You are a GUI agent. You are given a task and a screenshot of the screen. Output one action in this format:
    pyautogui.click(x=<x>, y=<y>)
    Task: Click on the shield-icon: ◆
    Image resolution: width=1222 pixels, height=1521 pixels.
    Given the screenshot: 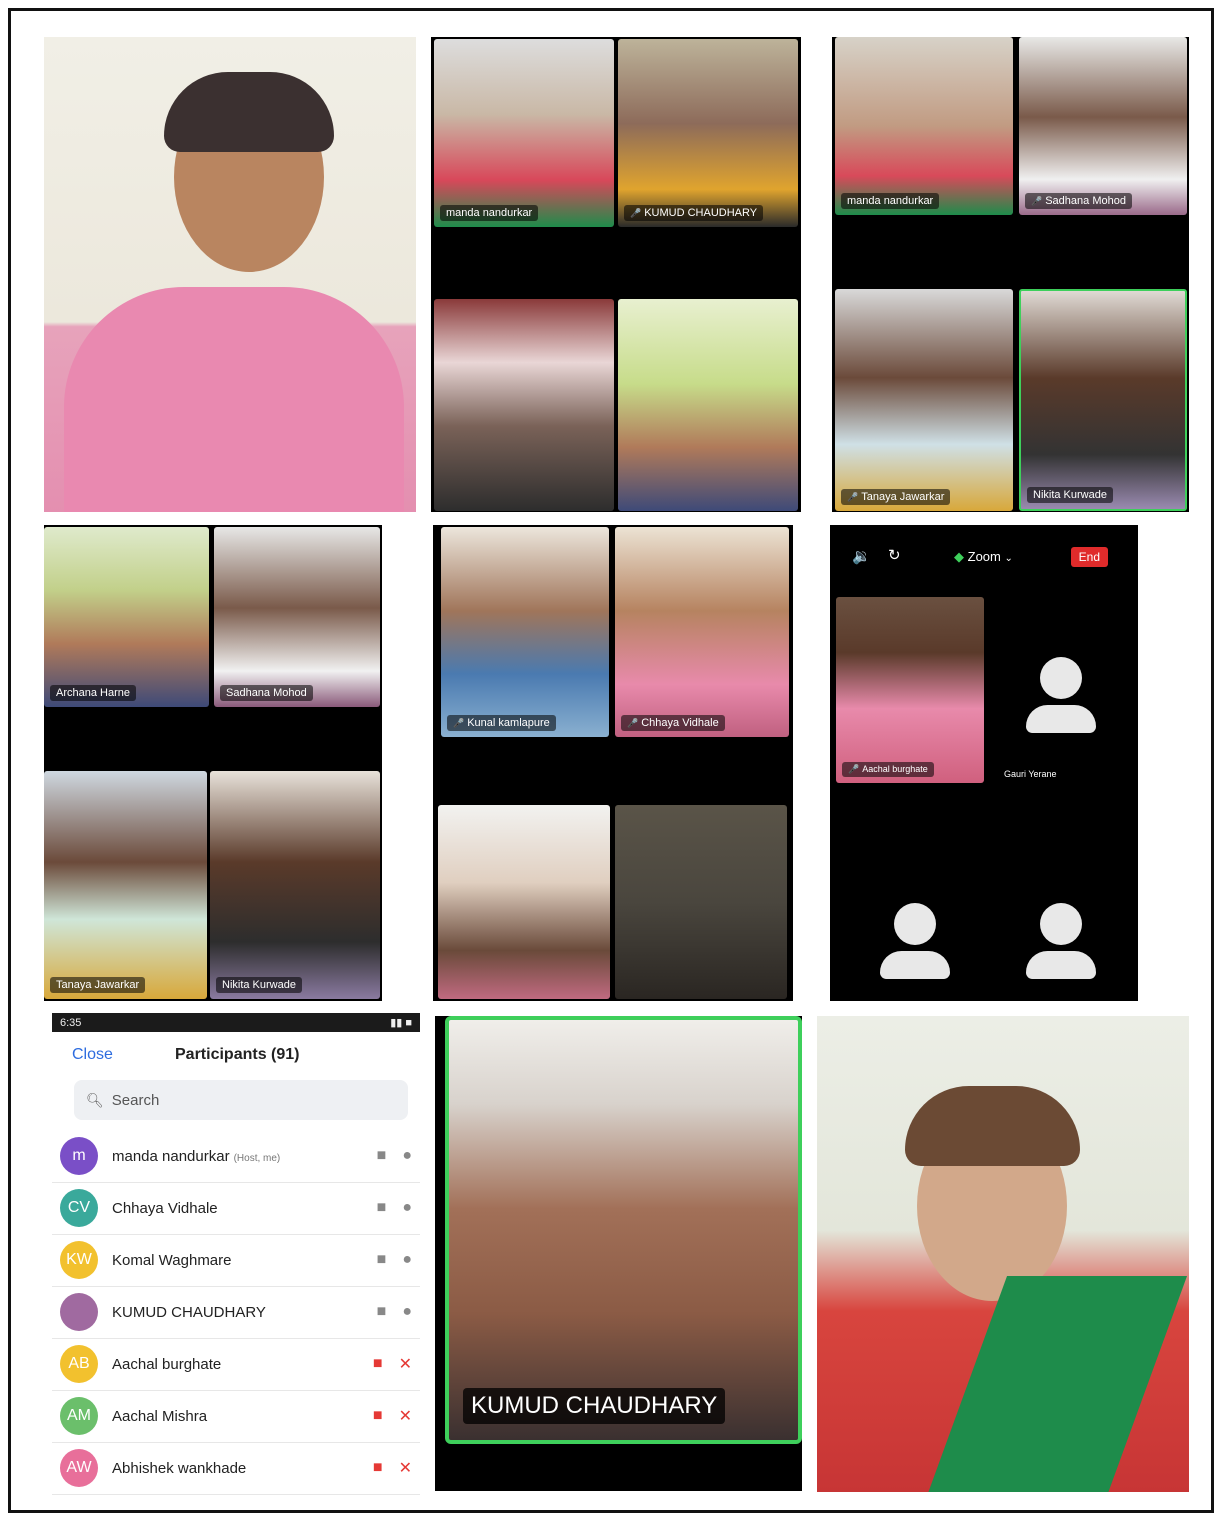 What is the action you would take?
    pyautogui.click(x=959, y=556)
    